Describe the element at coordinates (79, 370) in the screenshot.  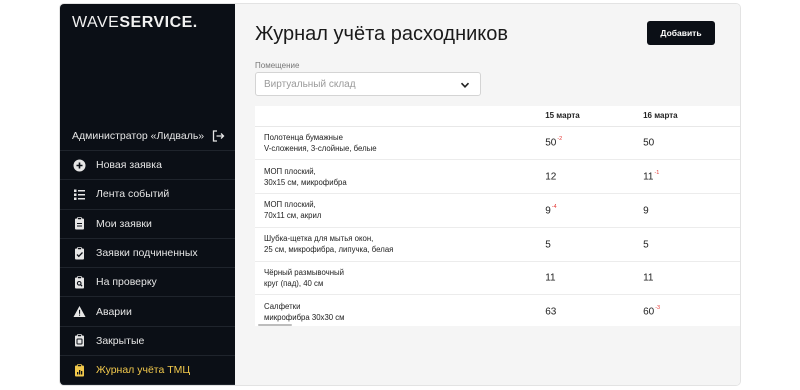
I see `journal-icon` at that location.